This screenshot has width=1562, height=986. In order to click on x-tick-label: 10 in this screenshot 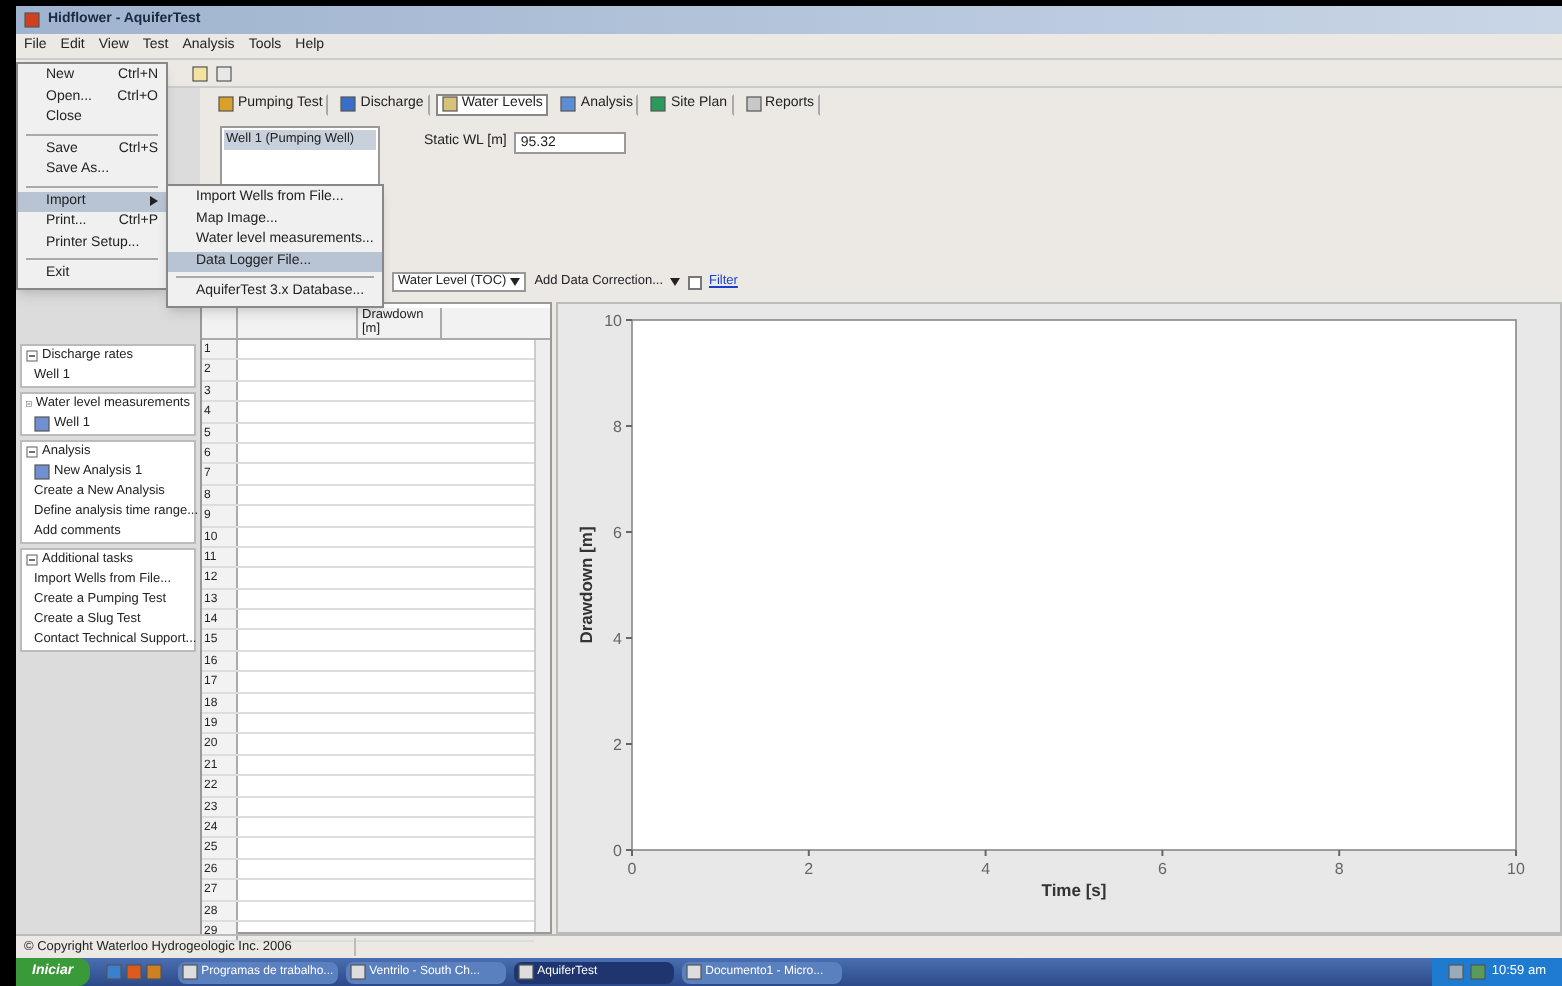, I will do `click(1516, 869)`.